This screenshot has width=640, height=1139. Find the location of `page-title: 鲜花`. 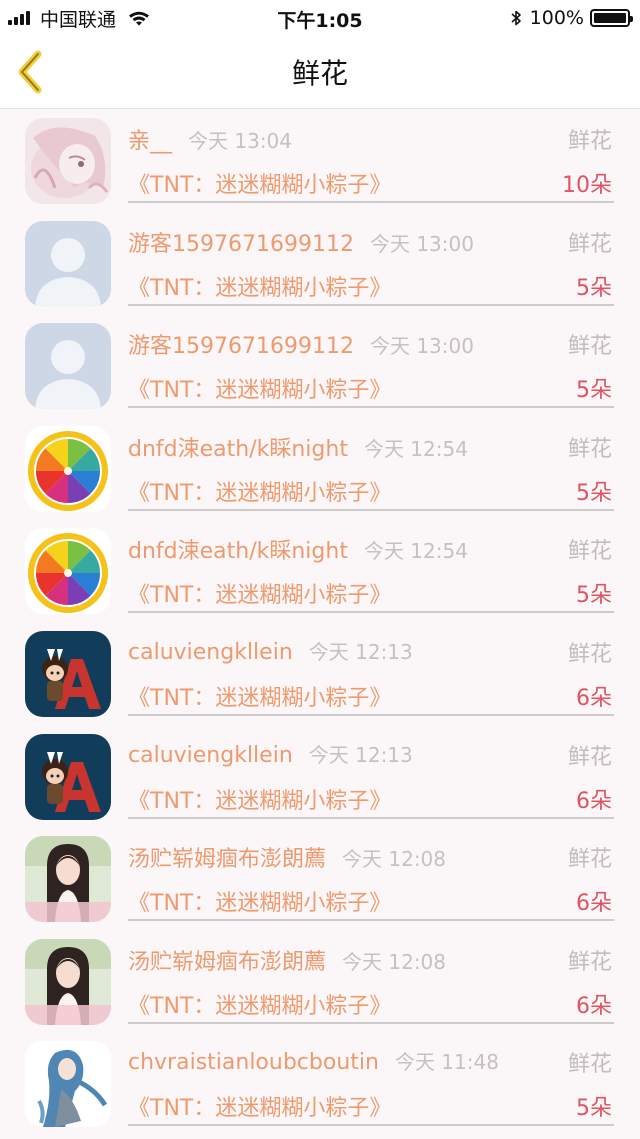

page-title: 鲜花 is located at coordinates (319, 73).